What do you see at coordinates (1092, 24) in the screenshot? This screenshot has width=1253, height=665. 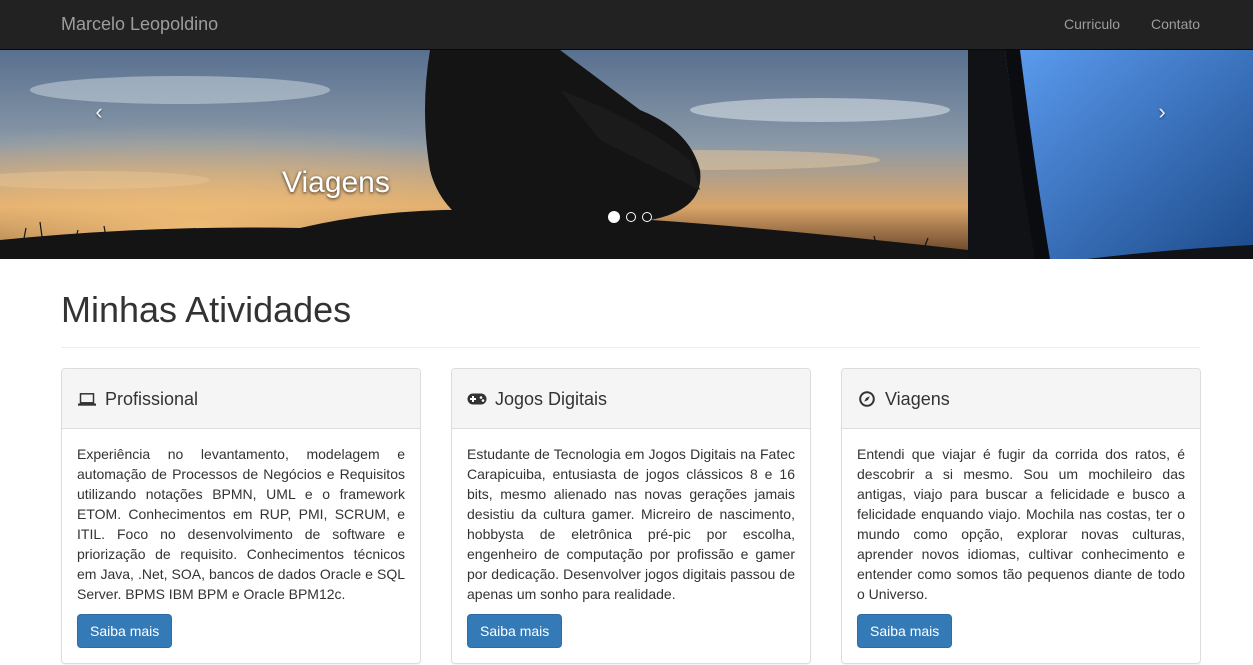 I see `nav-link-curriculo: Curriculo` at bounding box center [1092, 24].